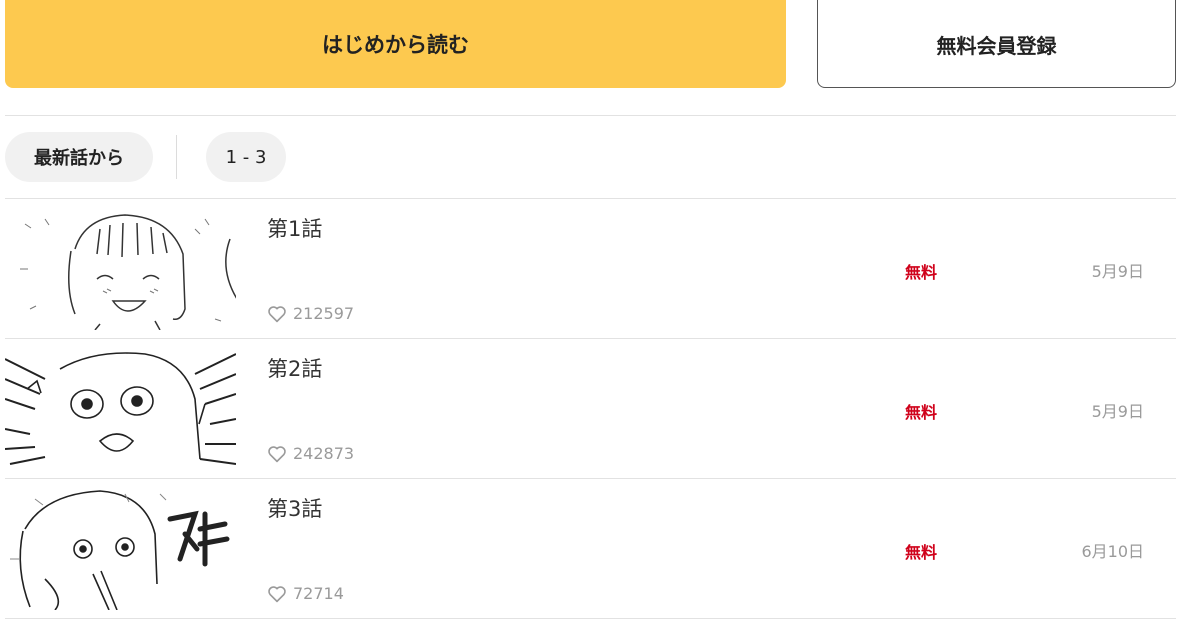  What do you see at coordinates (295, 369) in the screenshot?
I see `episode-title: 第2話` at bounding box center [295, 369].